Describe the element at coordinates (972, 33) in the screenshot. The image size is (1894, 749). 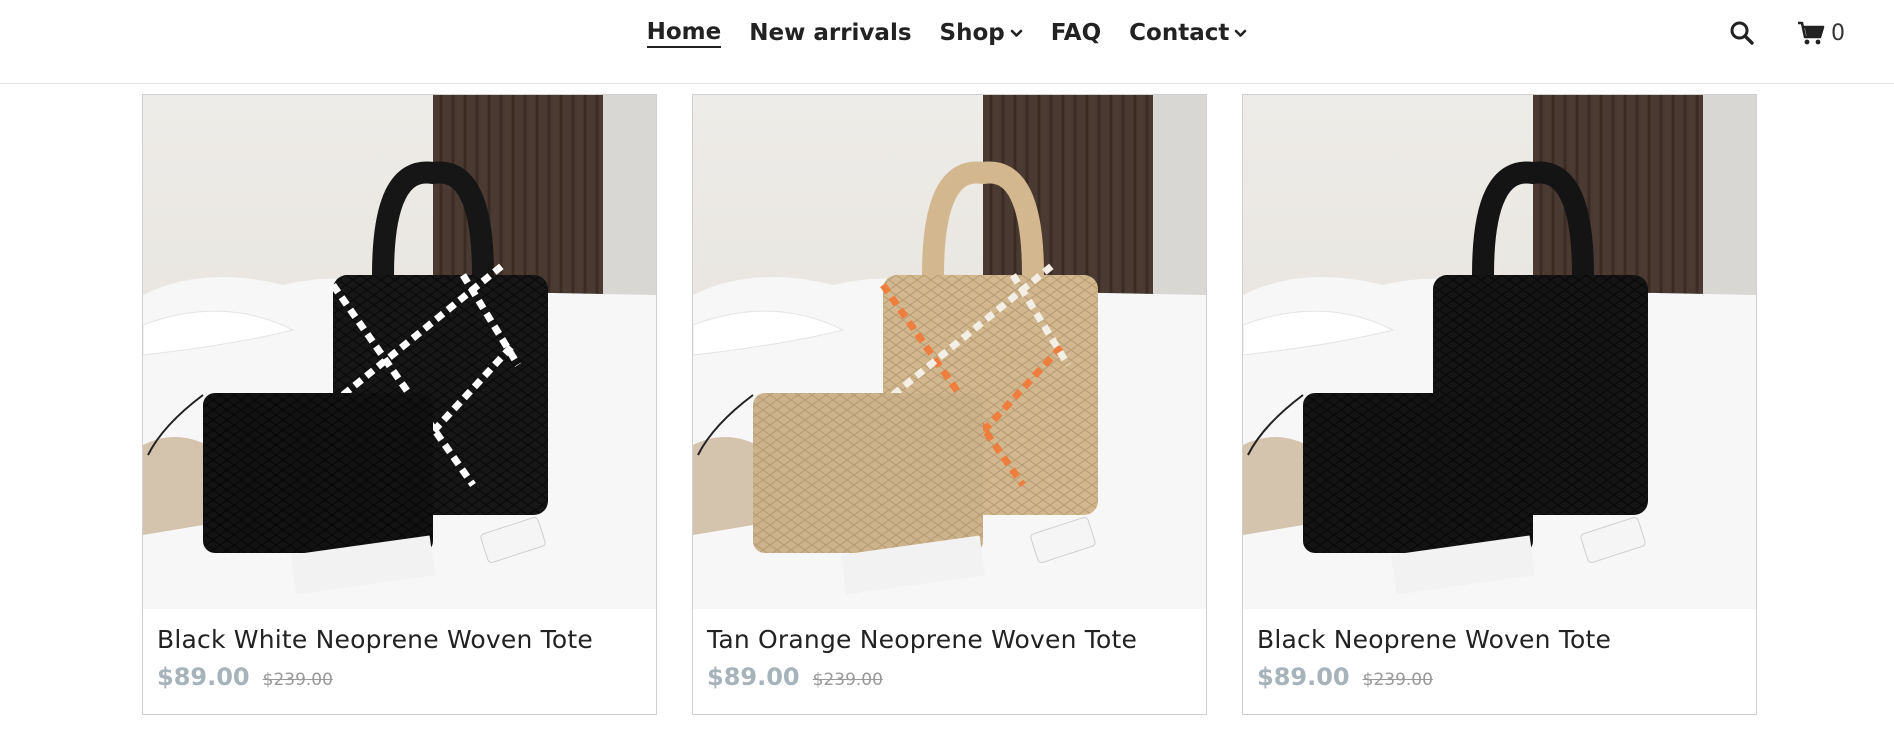
I see `nav-shop-label: Shop` at that location.